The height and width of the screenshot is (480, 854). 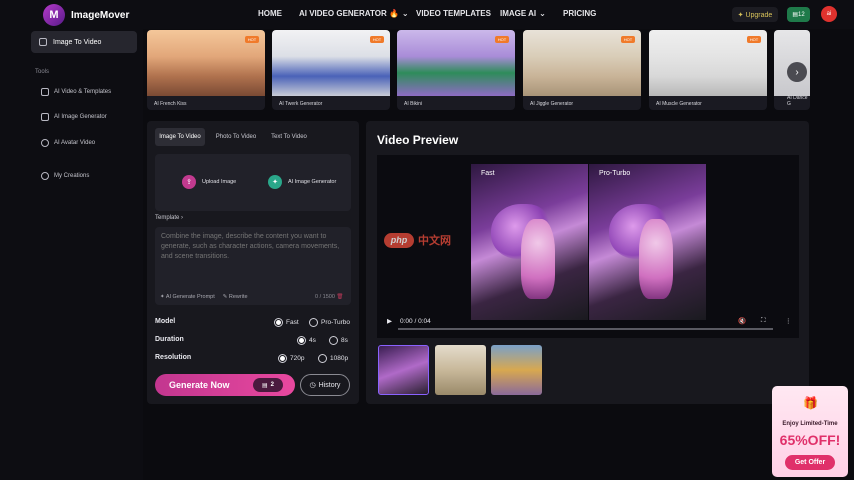 What do you see at coordinates (810, 440) in the screenshot?
I see `promo-discount: 65%OFF!` at bounding box center [810, 440].